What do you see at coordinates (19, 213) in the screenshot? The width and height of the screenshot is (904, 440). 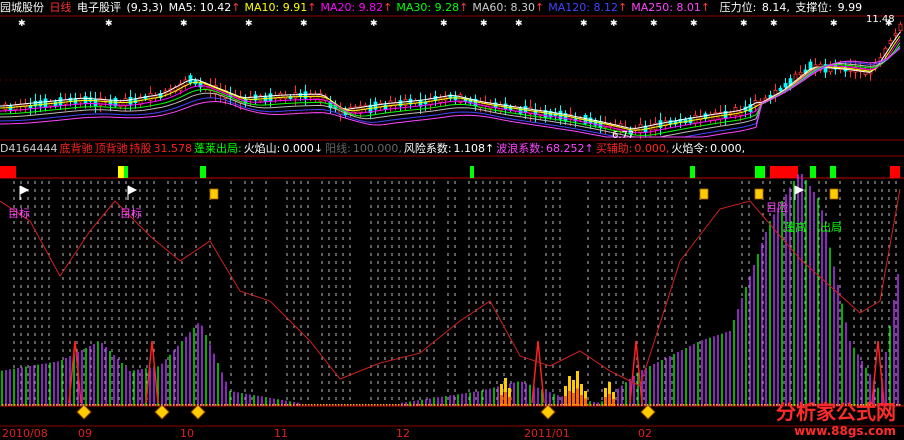 I see `signal-label-0: 目标` at bounding box center [19, 213].